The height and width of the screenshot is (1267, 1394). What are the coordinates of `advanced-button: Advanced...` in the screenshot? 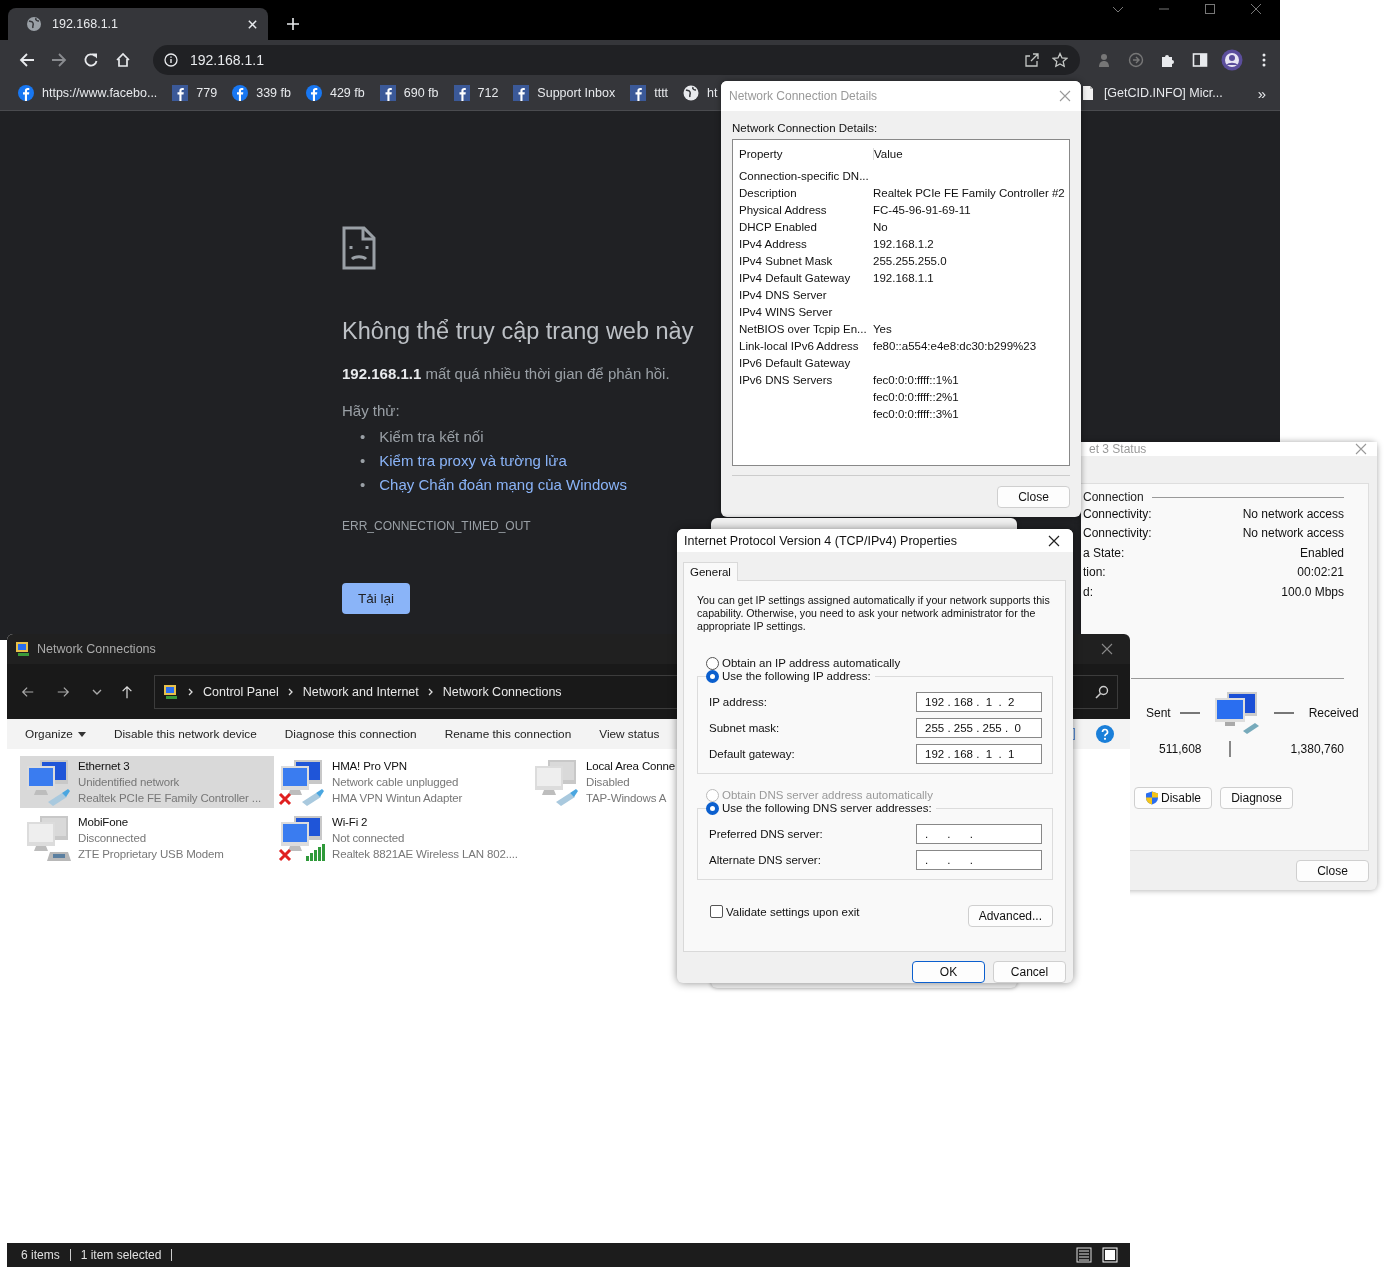 It's located at (1010, 916).